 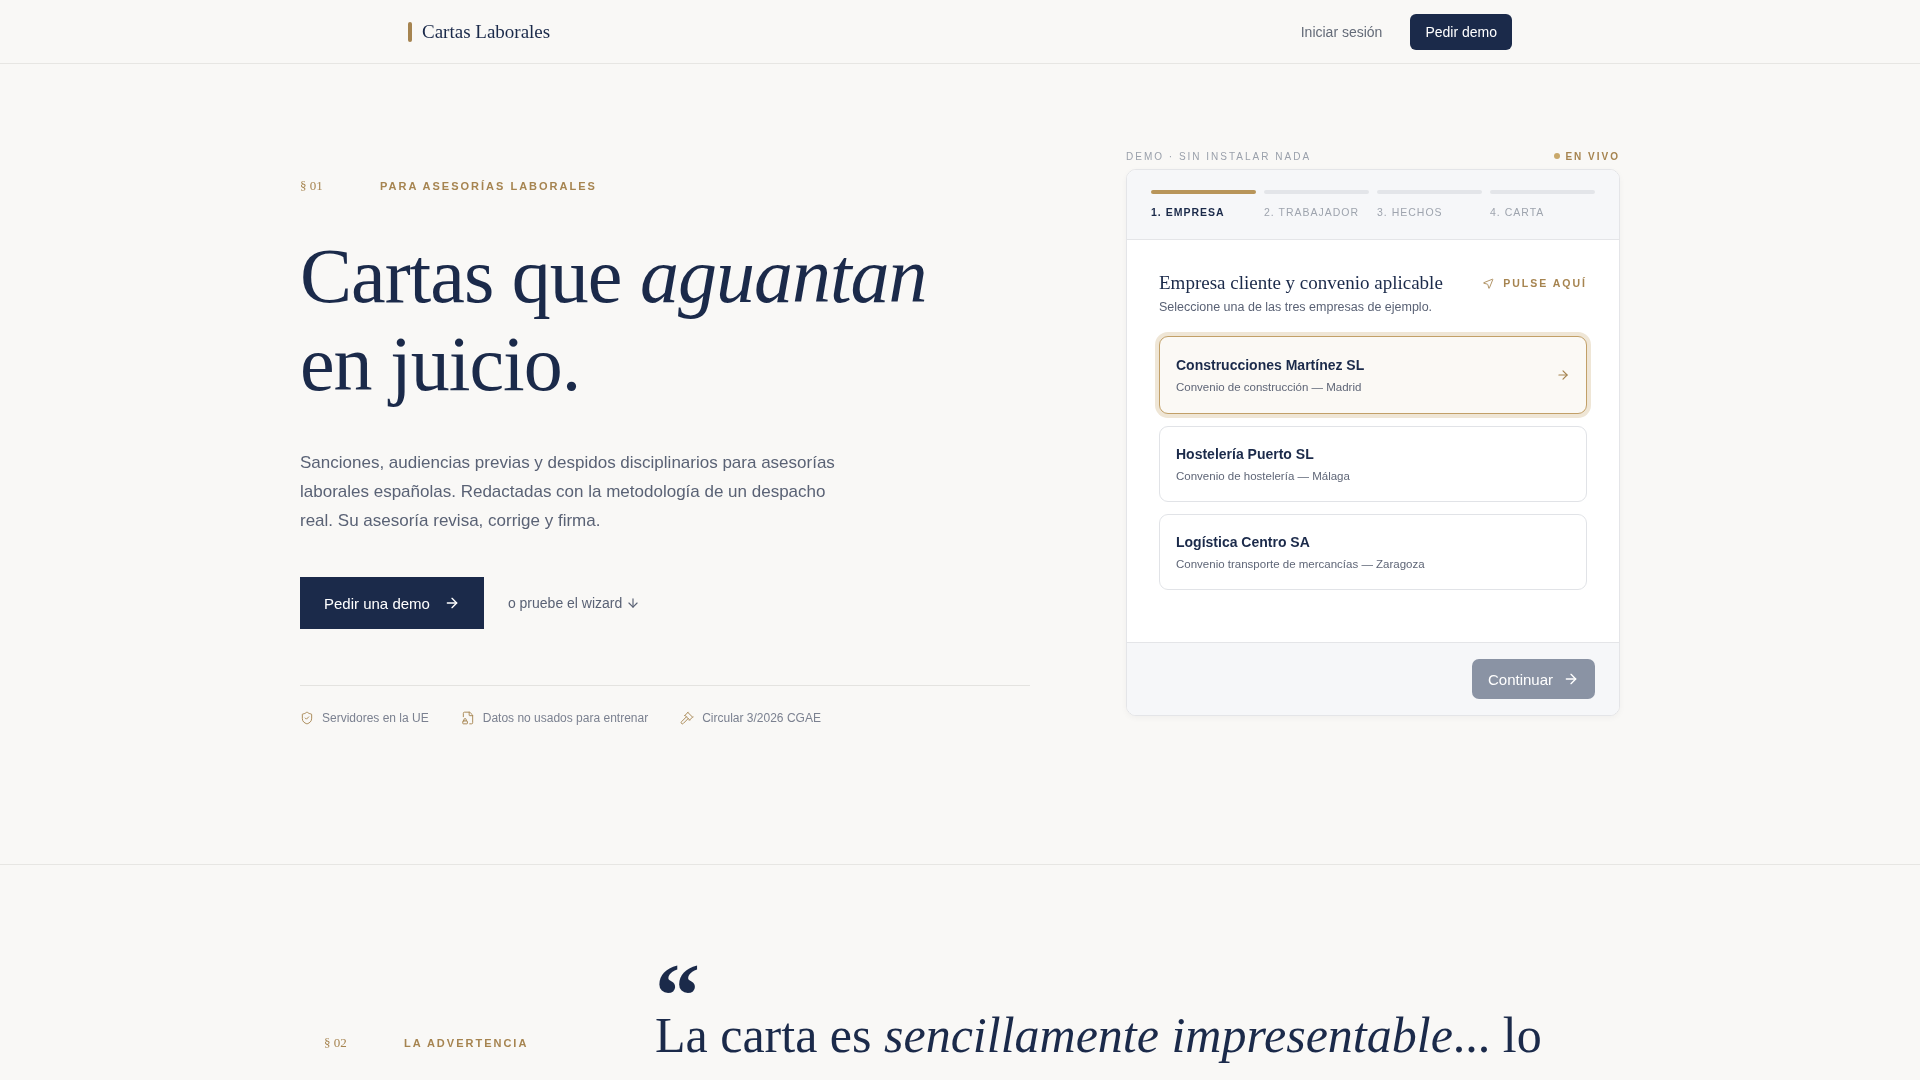 What do you see at coordinates (410, 31) in the screenshot?
I see `logo-mark` at bounding box center [410, 31].